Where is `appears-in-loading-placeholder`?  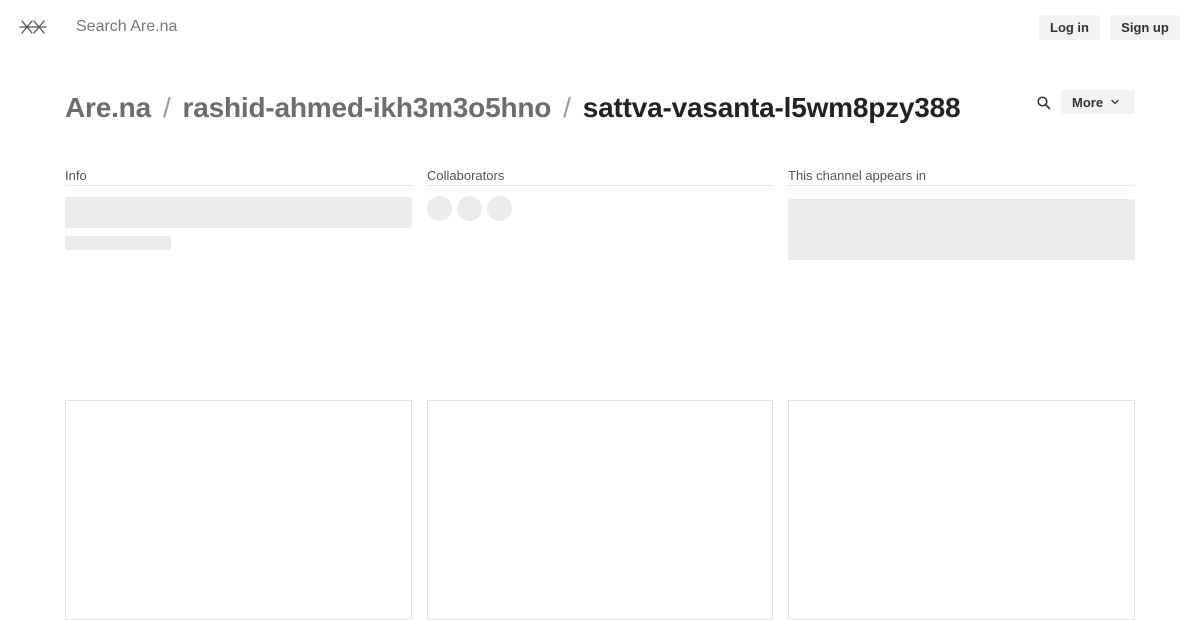
appears-in-loading-placeholder is located at coordinates (961, 229).